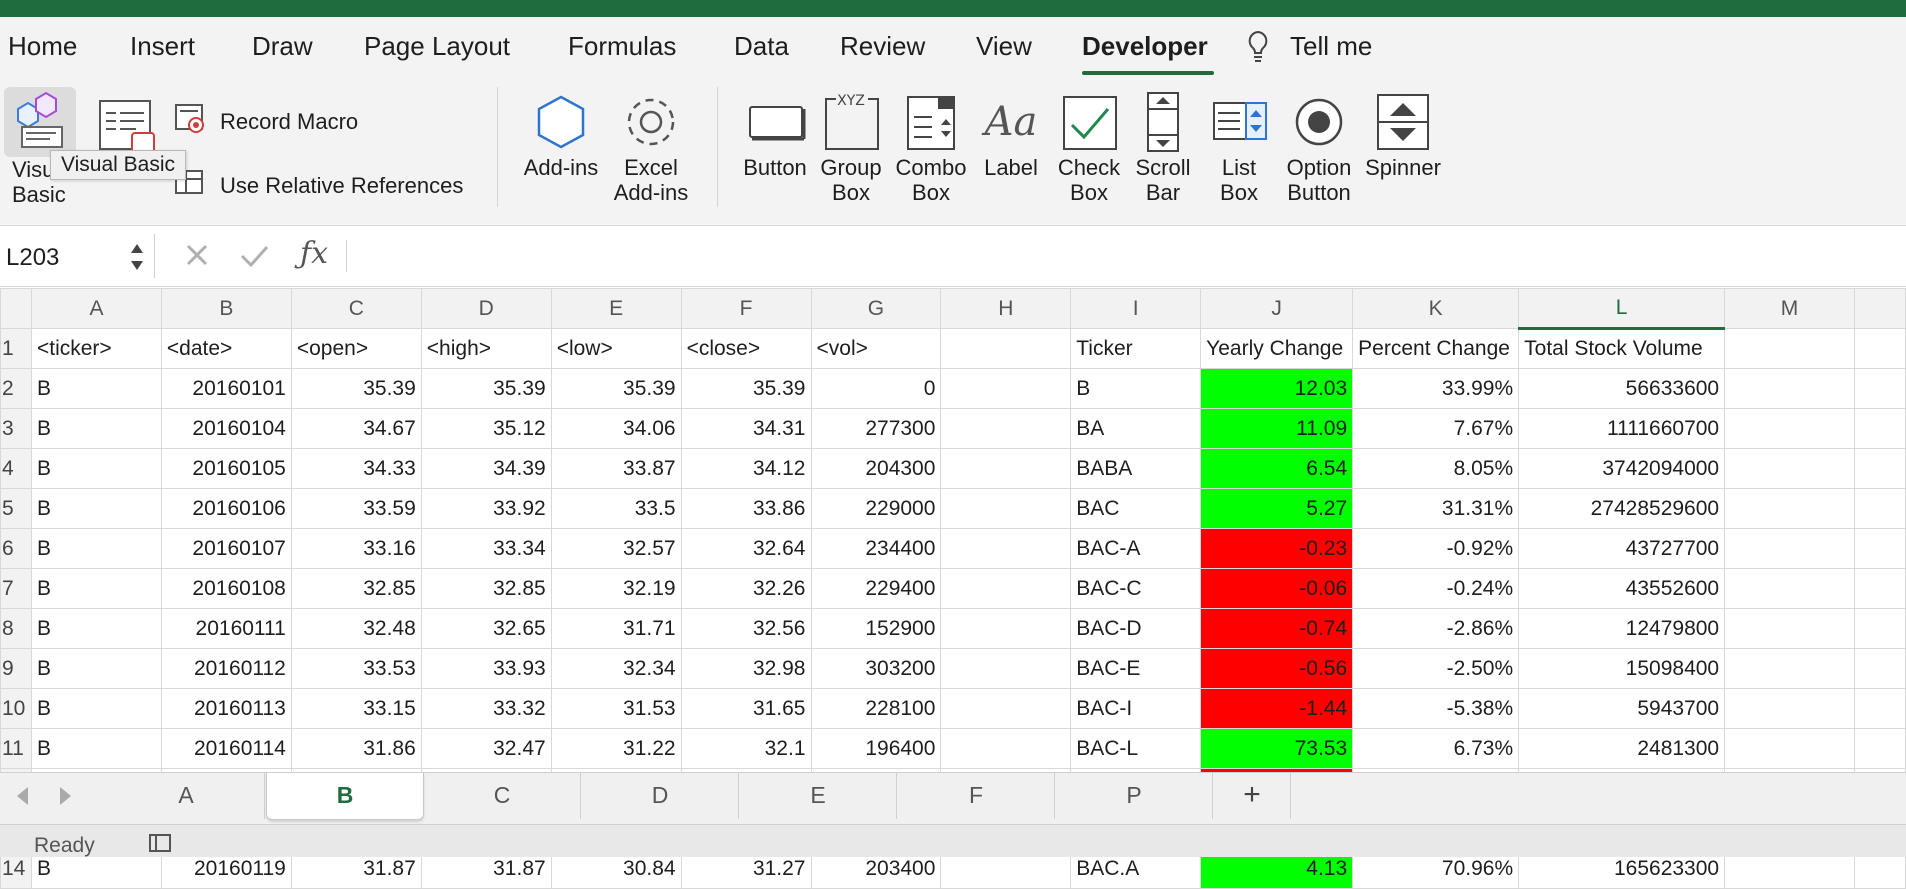 The image size is (1906, 889). Describe the element at coordinates (1622, 748) in the screenshot. I see `cell-l11: 2481300` at that location.